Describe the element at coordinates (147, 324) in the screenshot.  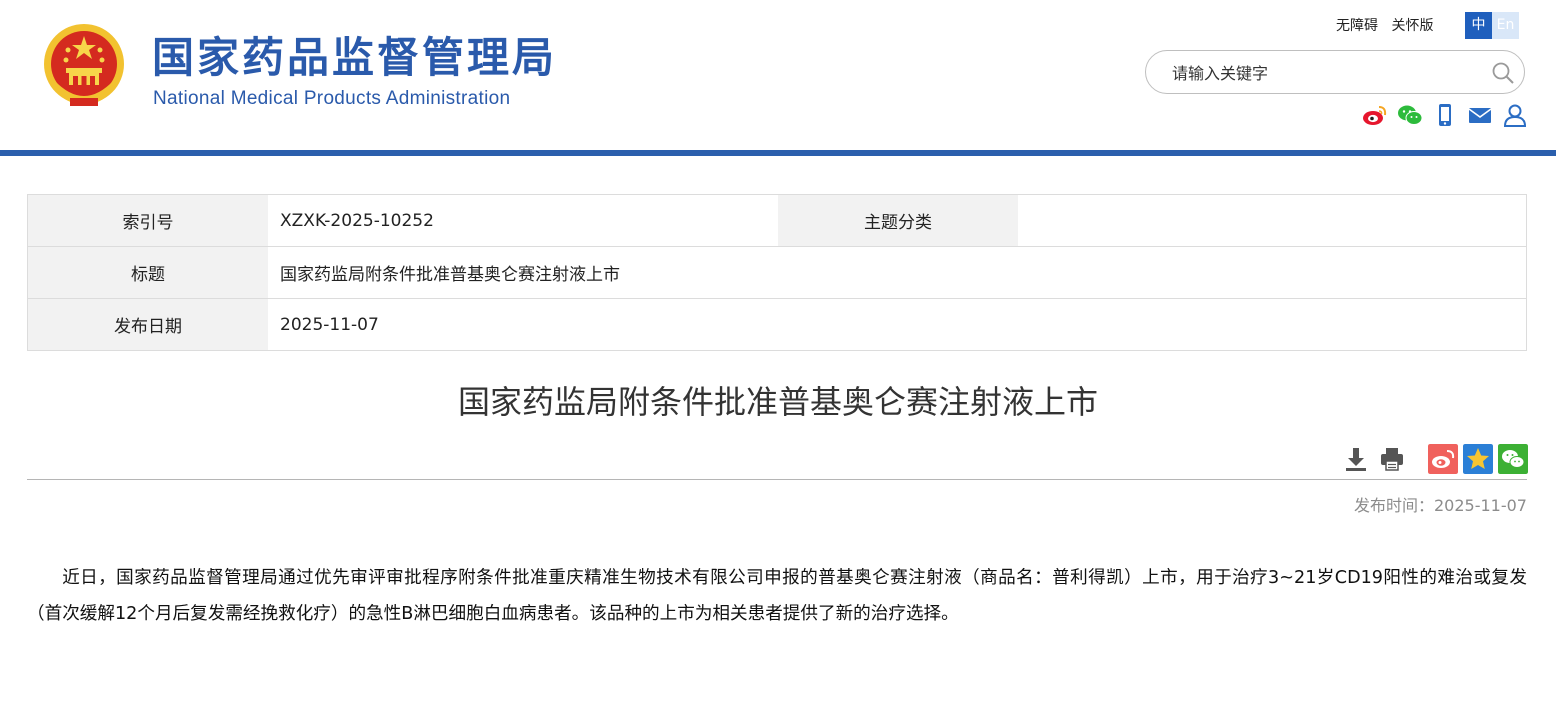
I see `date-label: 发布日期` at that location.